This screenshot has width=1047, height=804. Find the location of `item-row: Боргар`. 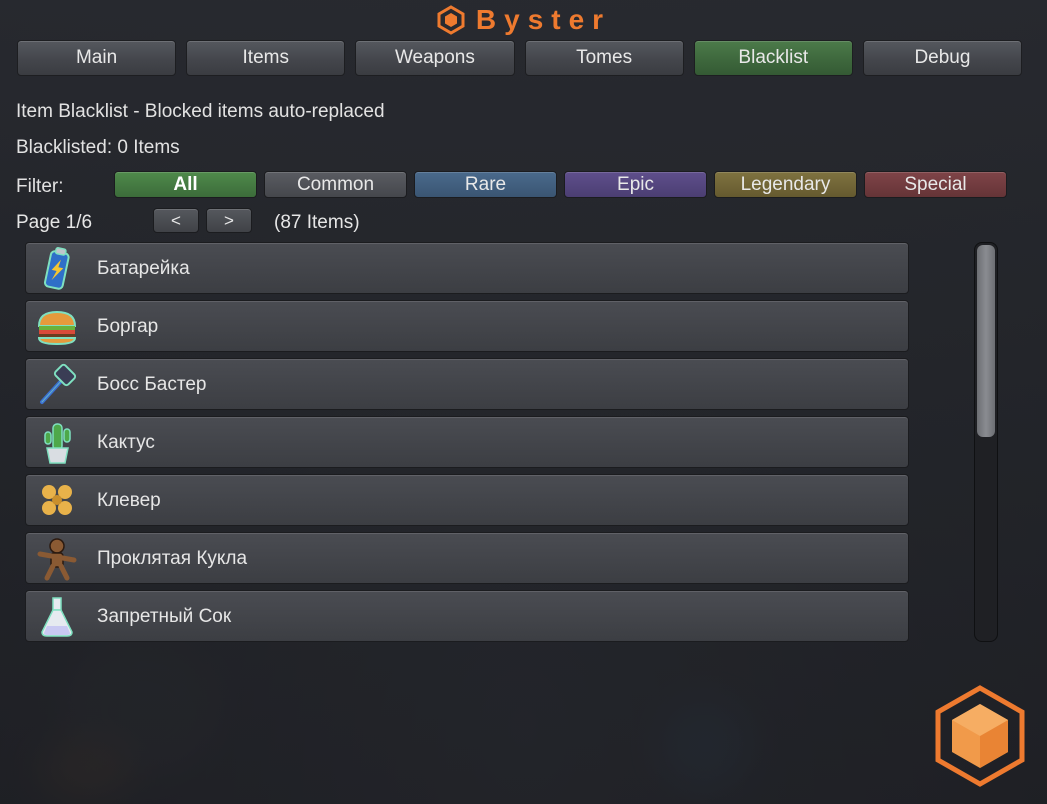

item-row: Боргар is located at coordinates (467, 326).